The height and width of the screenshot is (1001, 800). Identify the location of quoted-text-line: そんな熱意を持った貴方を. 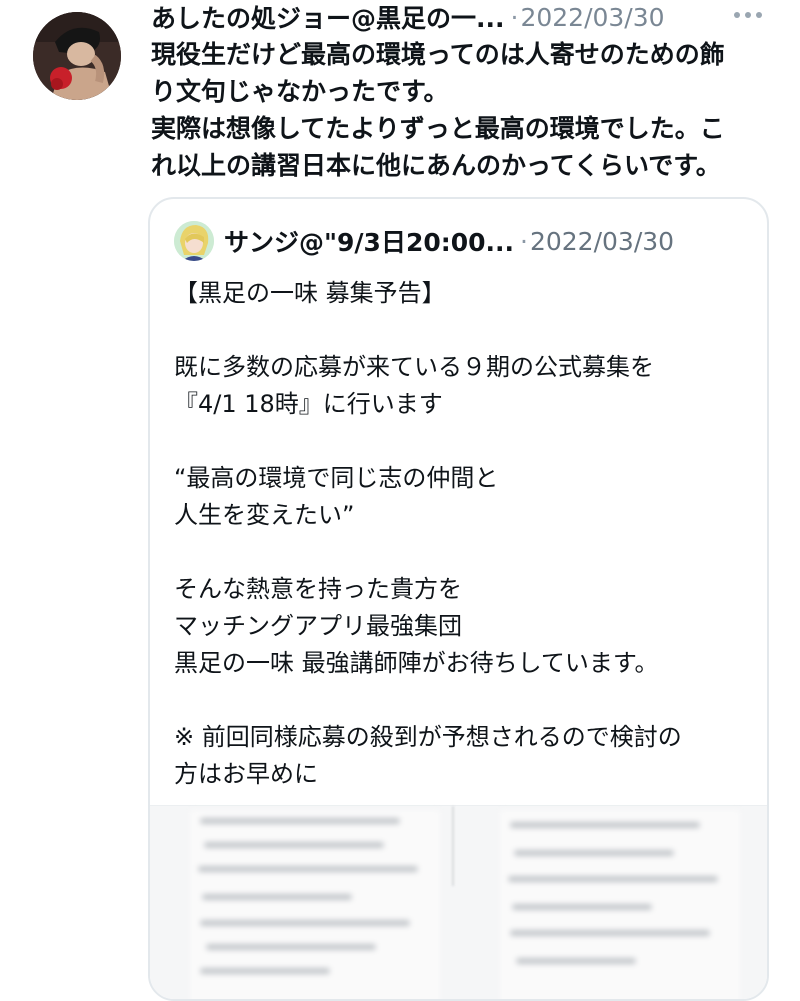
(318, 589).